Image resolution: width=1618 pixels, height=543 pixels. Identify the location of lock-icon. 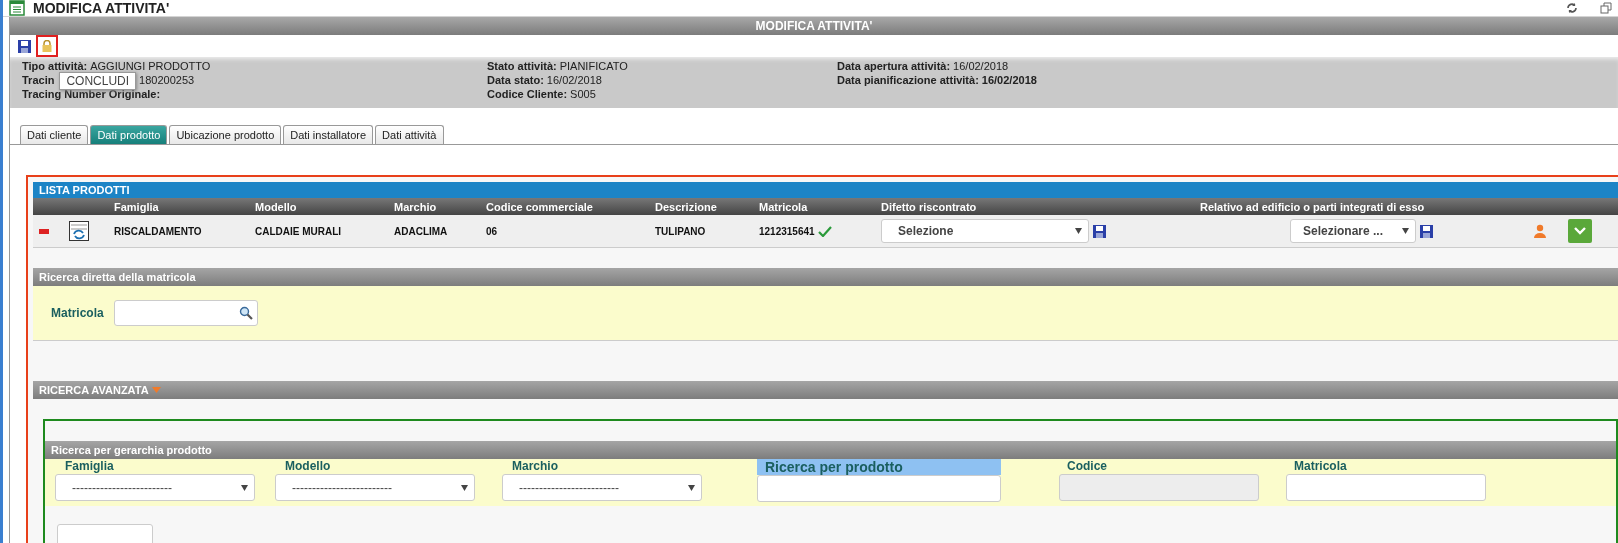
(47, 46).